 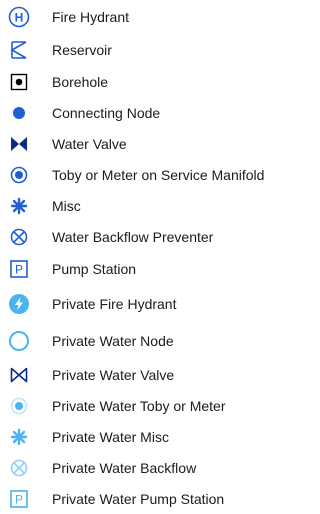 I want to click on svg-text: H, so click(x=19, y=17).